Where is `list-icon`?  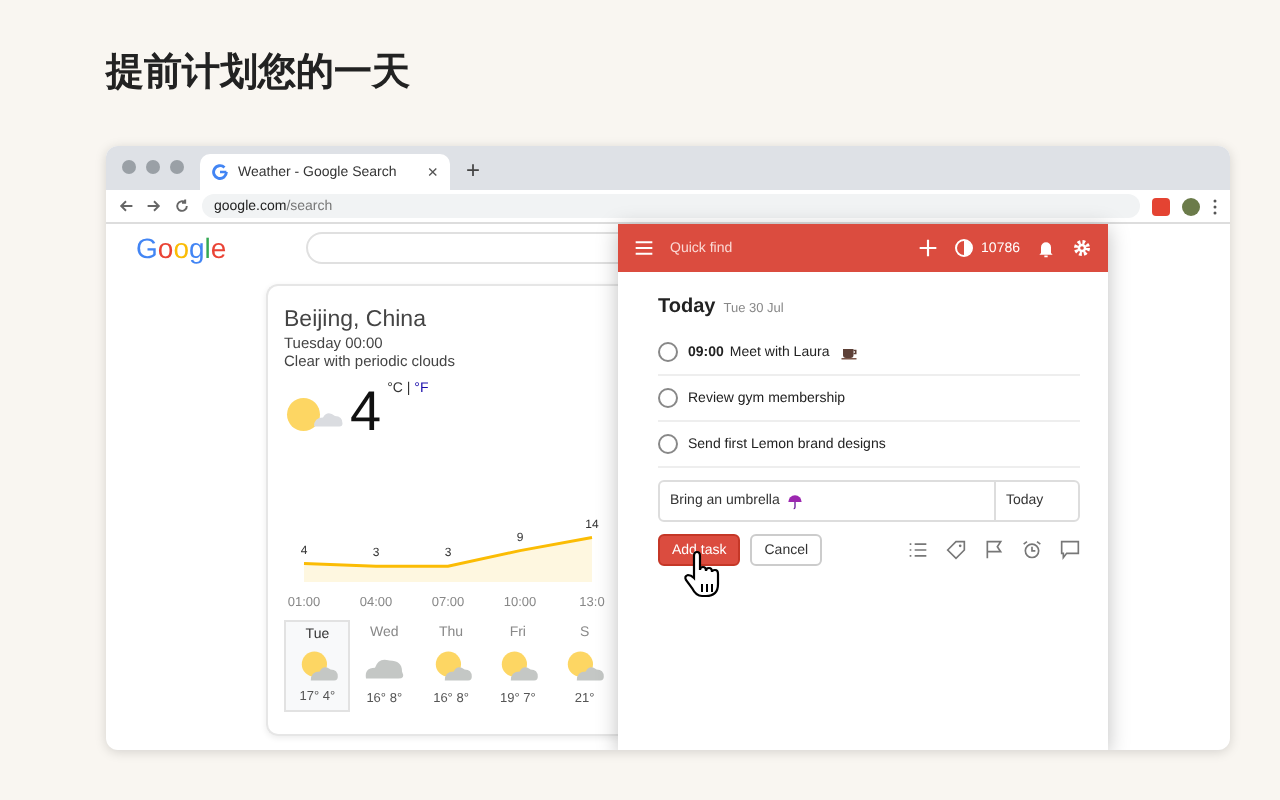
list-icon is located at coordinates (918, 550).